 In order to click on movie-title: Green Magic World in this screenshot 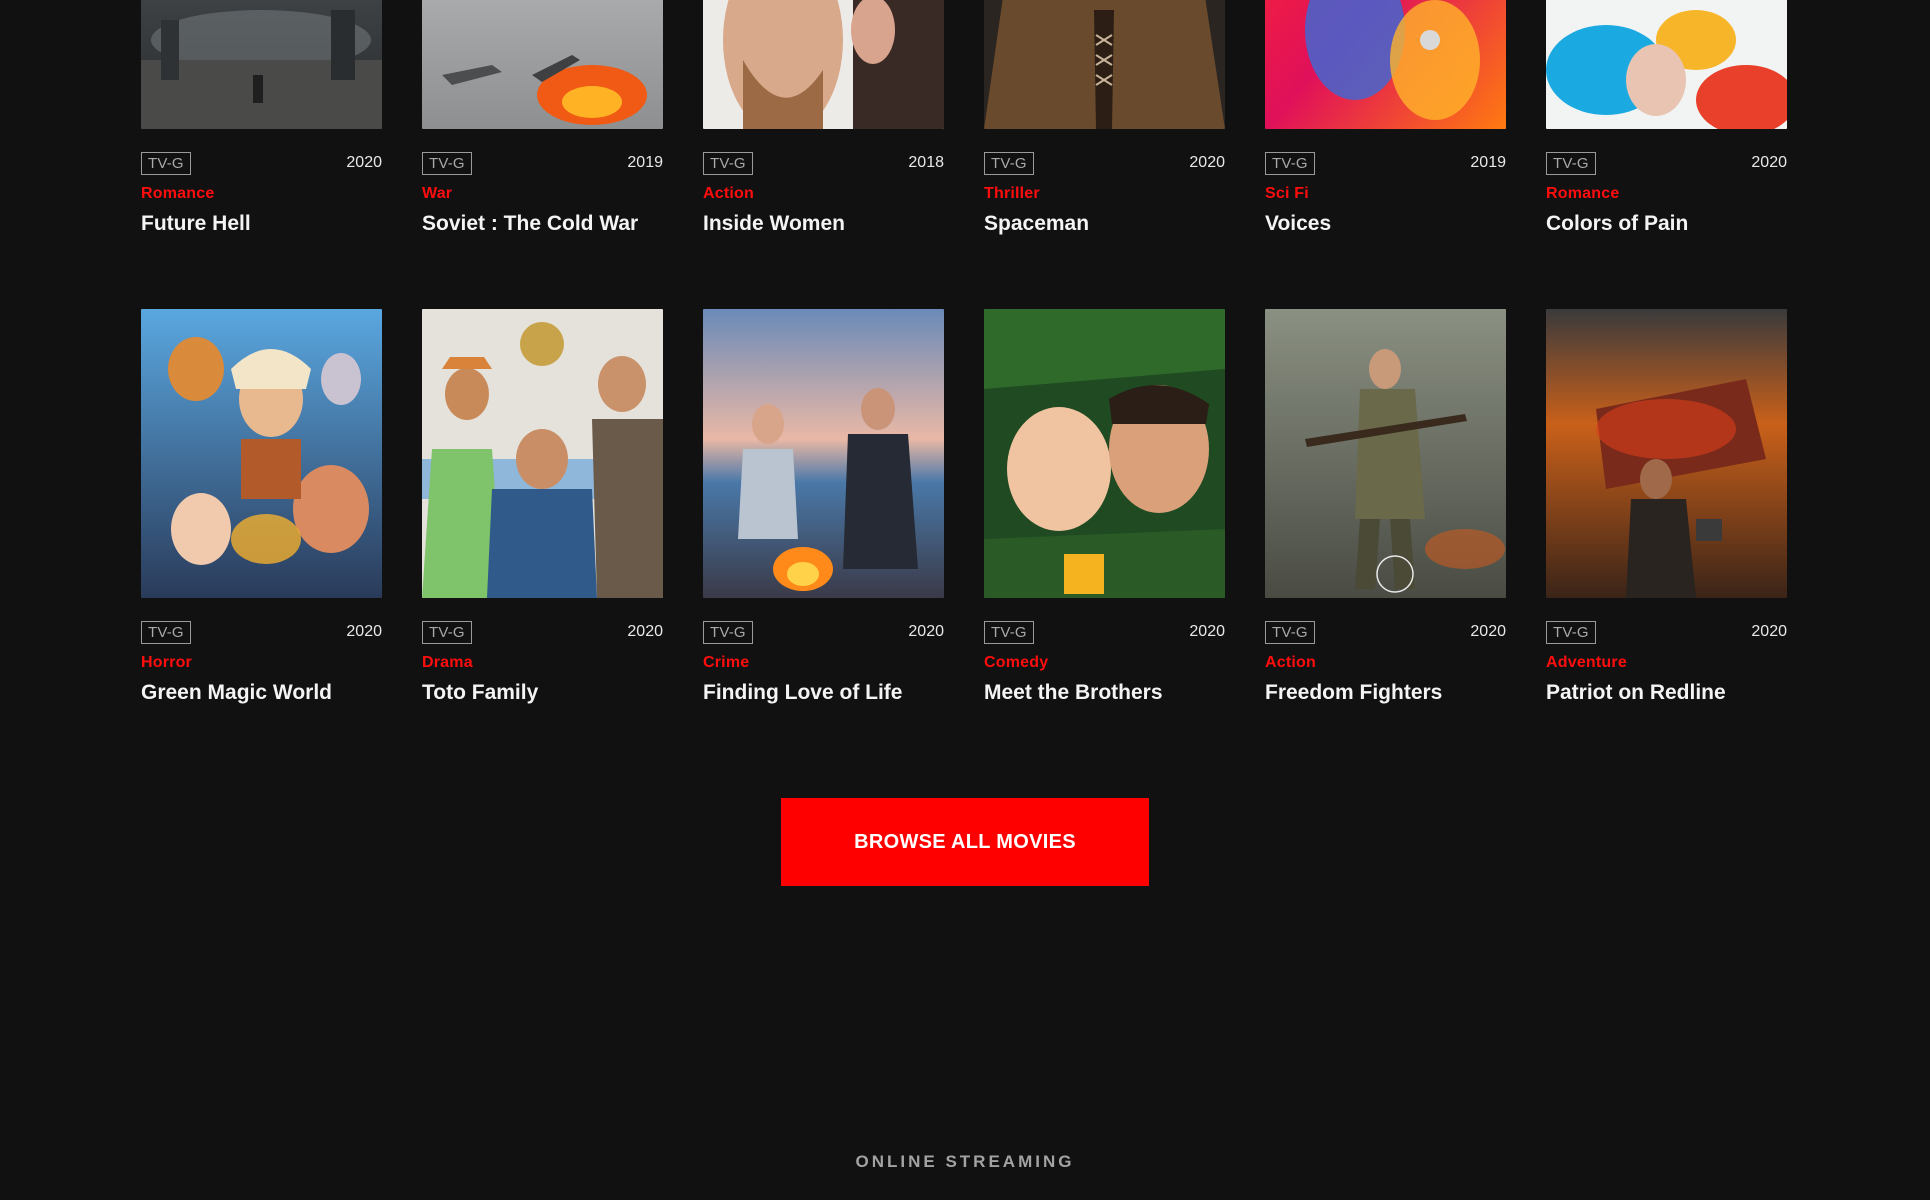, I will do `click(261, 693)`.